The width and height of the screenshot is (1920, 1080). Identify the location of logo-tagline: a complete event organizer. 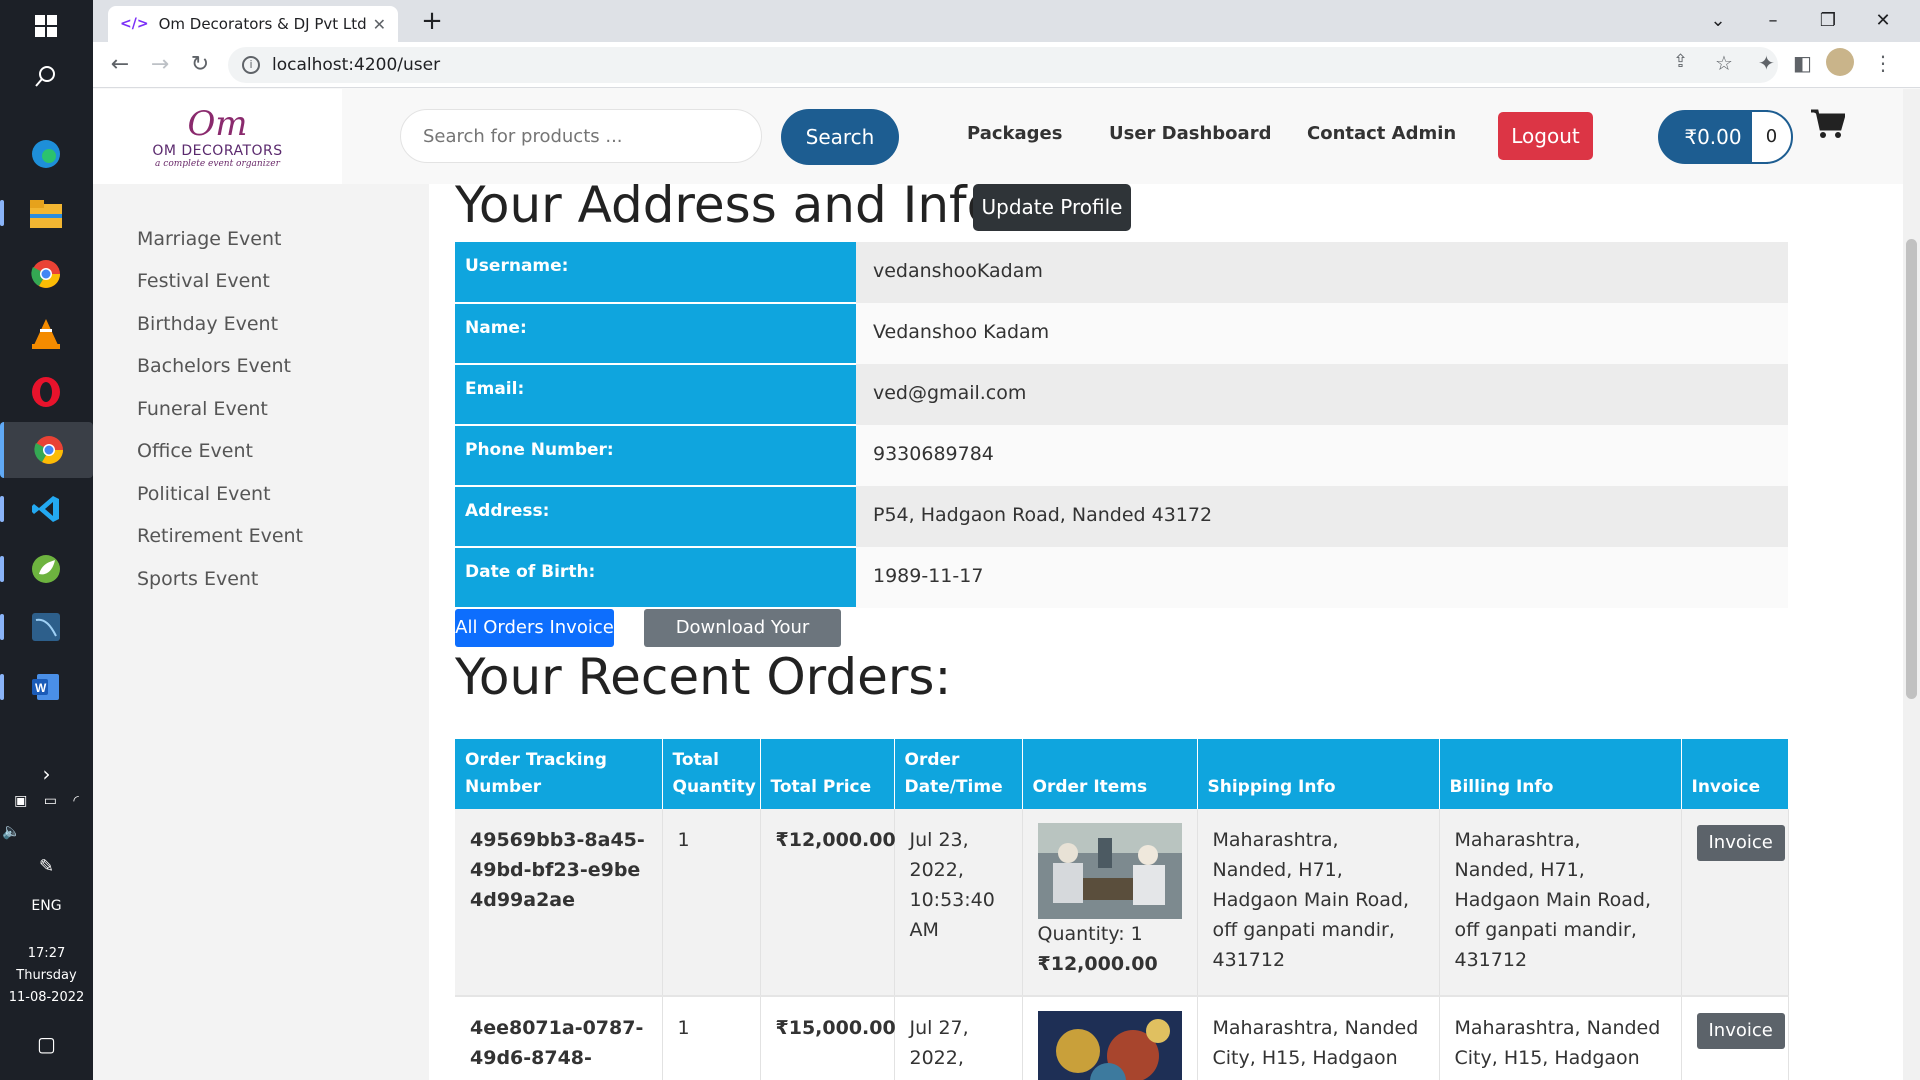
(217, 163).